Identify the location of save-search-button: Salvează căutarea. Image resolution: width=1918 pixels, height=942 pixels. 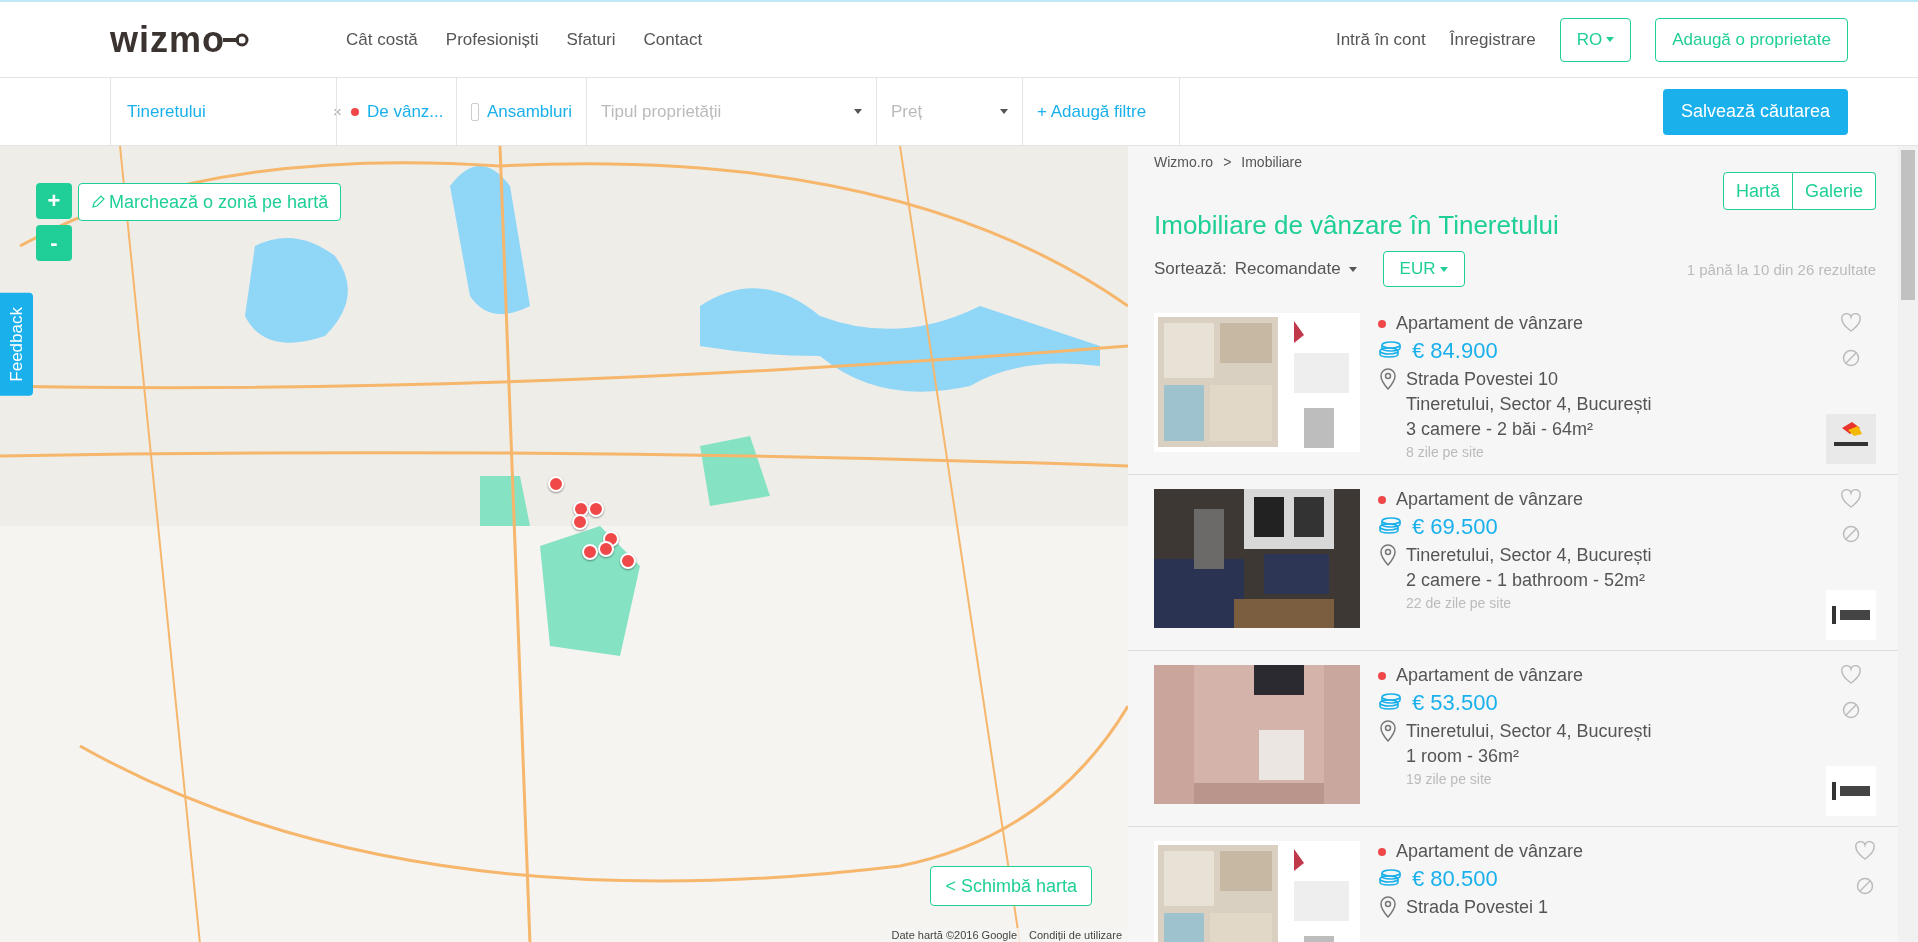
(1755, 111).